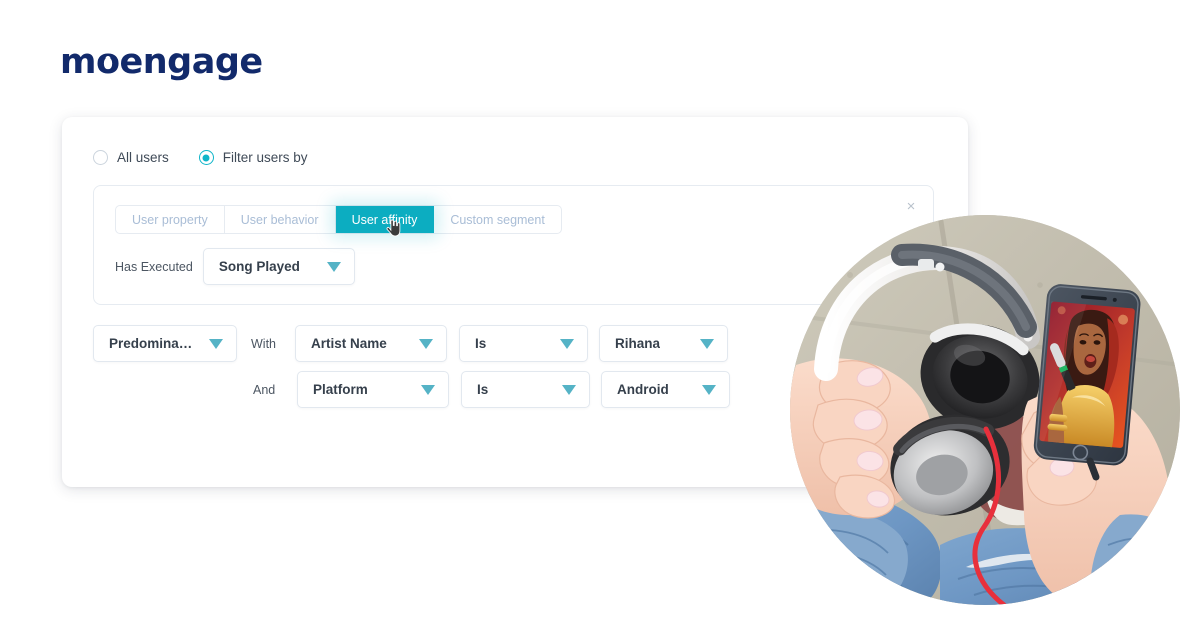  I want to click on tab-user-behavior-label: User behavior, so click(279, 219).